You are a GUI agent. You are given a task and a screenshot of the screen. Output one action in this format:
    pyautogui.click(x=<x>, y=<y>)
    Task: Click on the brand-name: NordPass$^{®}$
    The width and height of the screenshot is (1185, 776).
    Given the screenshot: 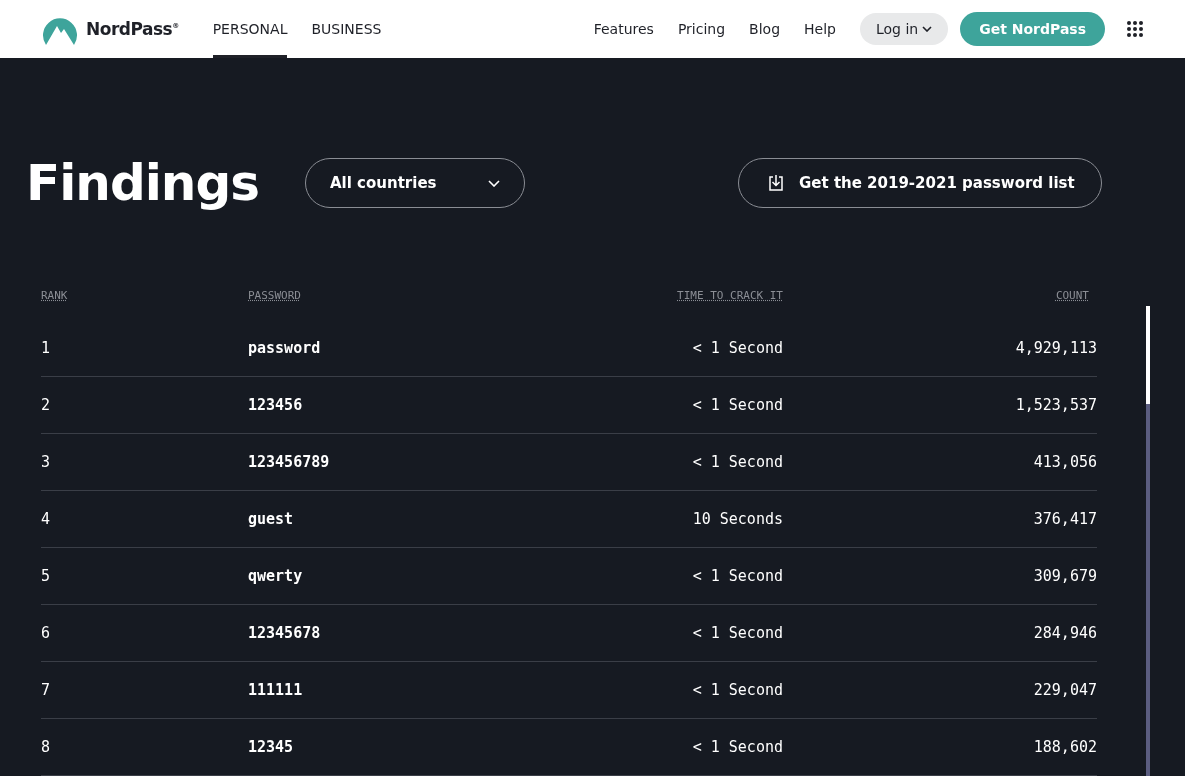 What is the action you would take?
    pyautogui.click(x=132, y=29)
    